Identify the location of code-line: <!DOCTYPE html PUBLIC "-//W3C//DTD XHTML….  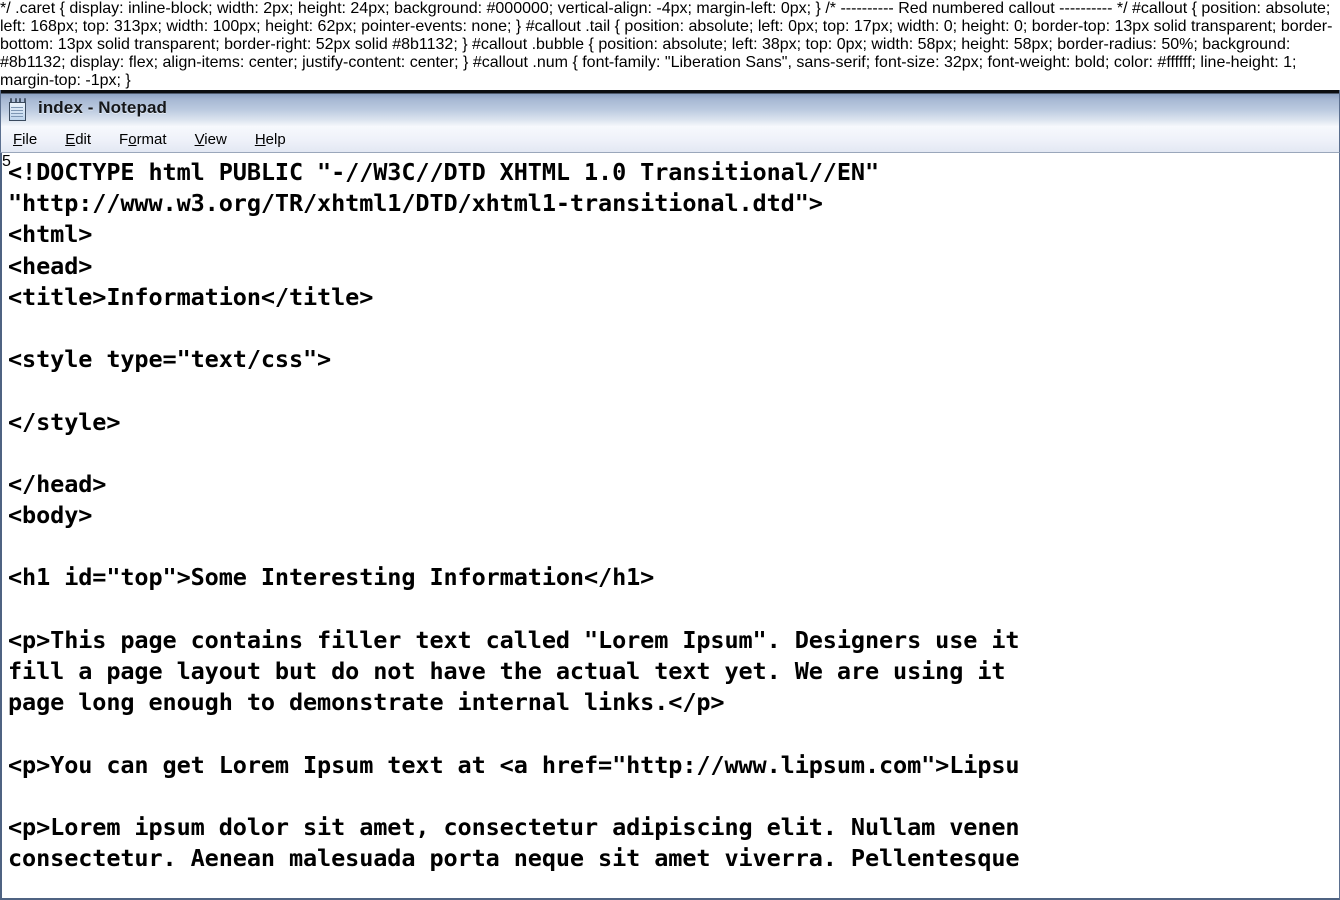
(443, 172).